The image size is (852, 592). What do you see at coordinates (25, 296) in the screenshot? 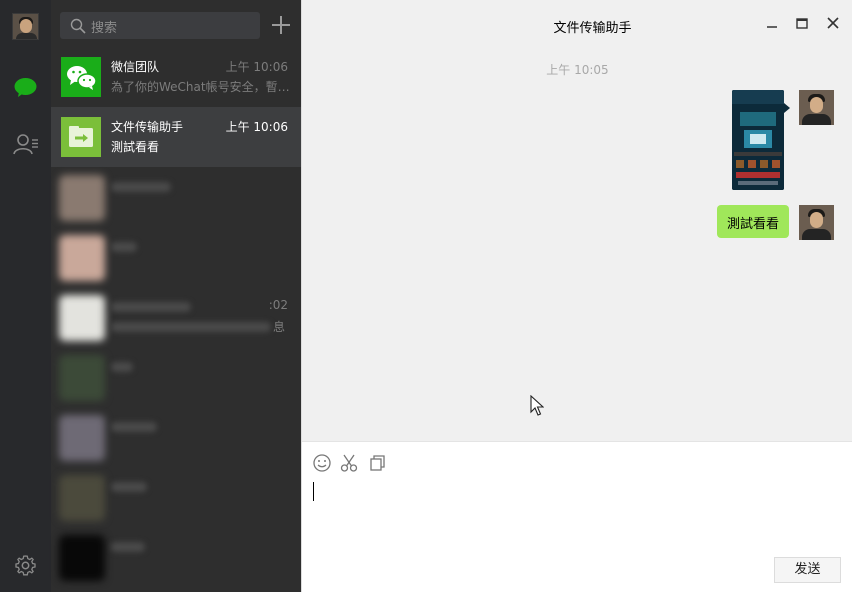
I see `nav-rail` at bounding box center [25, 296].